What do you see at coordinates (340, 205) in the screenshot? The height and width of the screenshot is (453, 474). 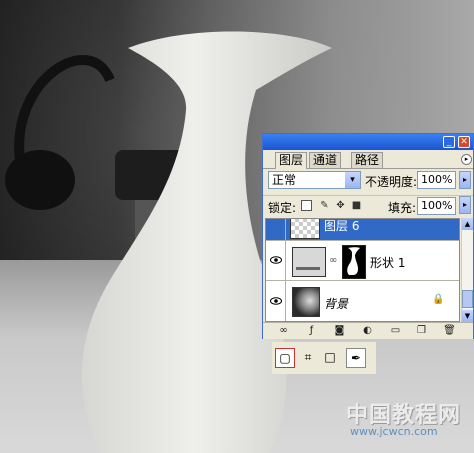 I see `move-icon: ✥` at bounding box center [340, 205].